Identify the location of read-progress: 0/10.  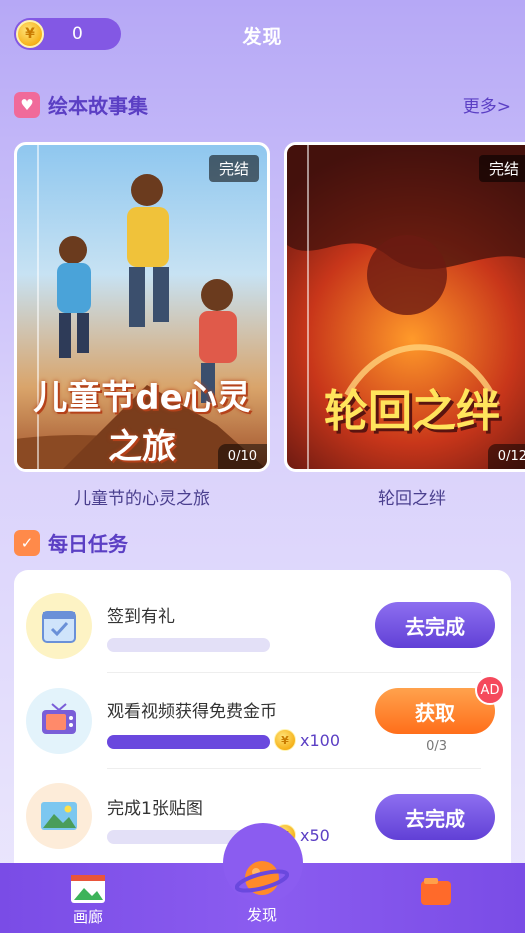
(242, 456).